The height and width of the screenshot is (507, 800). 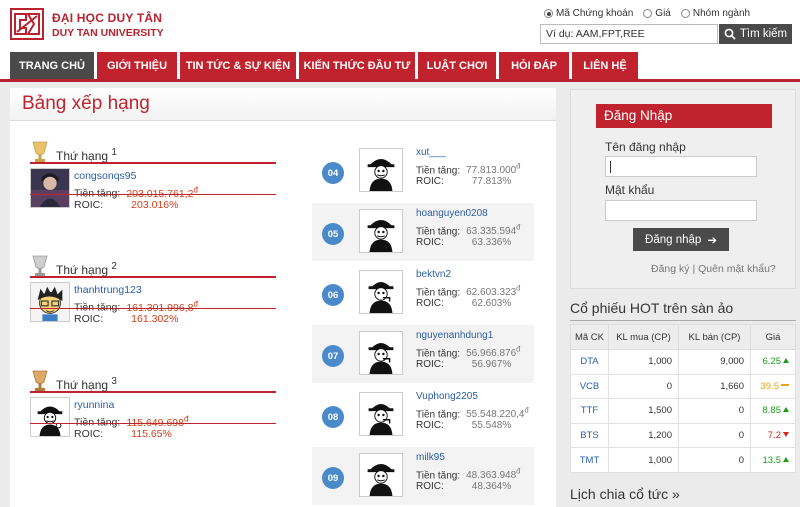 I want to click on arrow-right-icon: ➔, so click(x=712, y=240).